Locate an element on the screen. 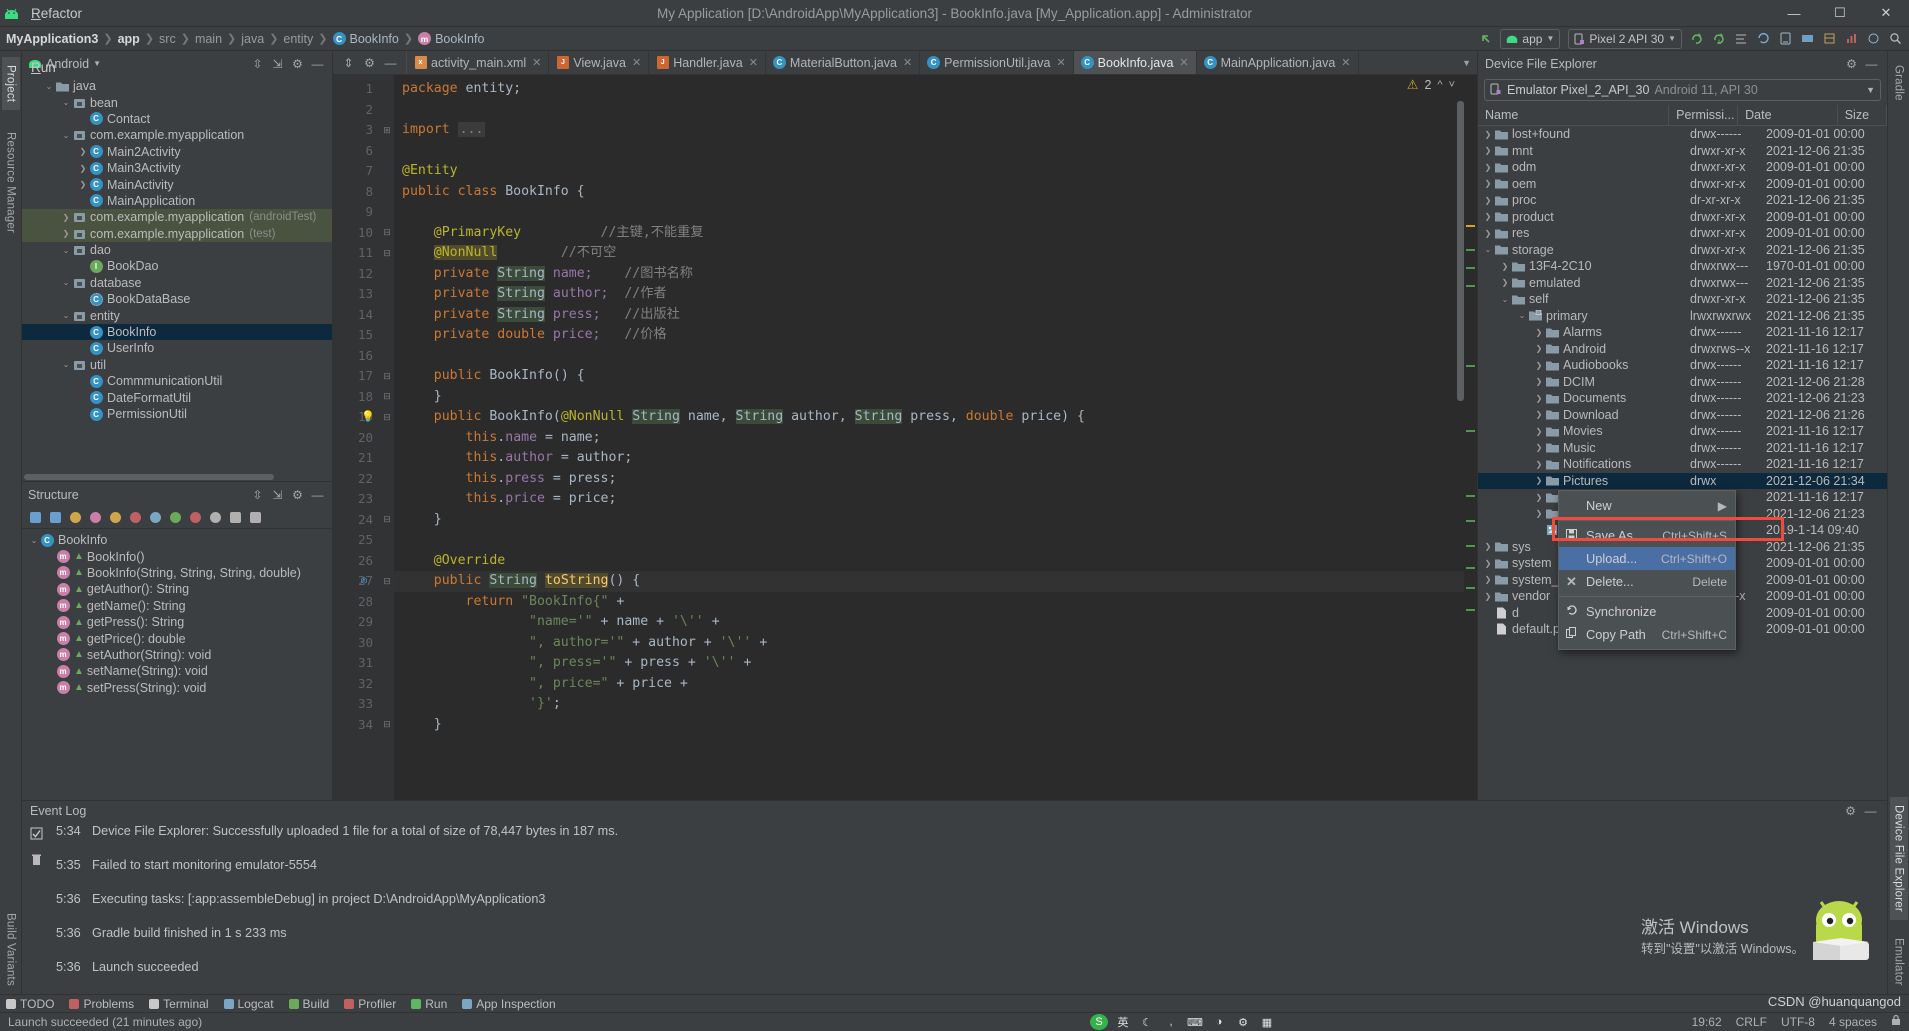  structure-item-getname-string: m ▲ getName(): String is located at coordinates (177, 606).